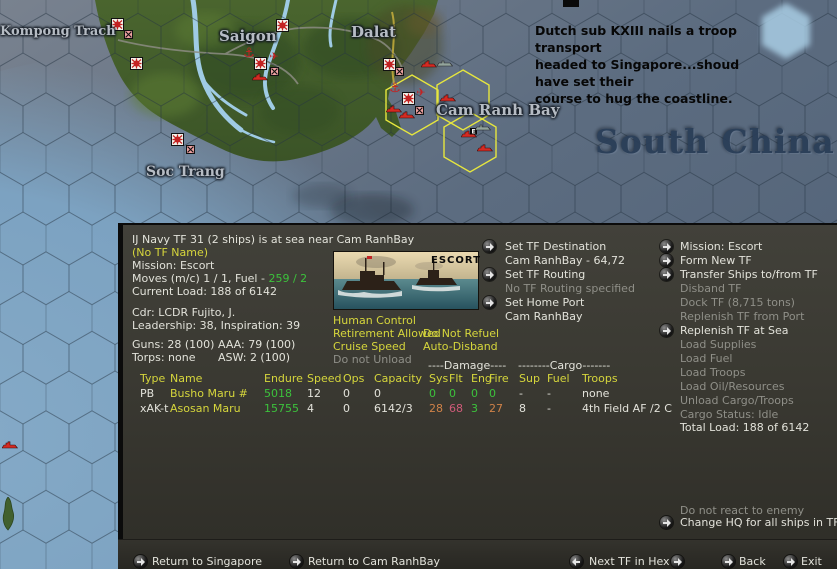 The height and width of the screenshot is (569, 837). Describe the element at coordinates (439, 378) in the screenshot. I see `col-header-sys: Sys` at that location.